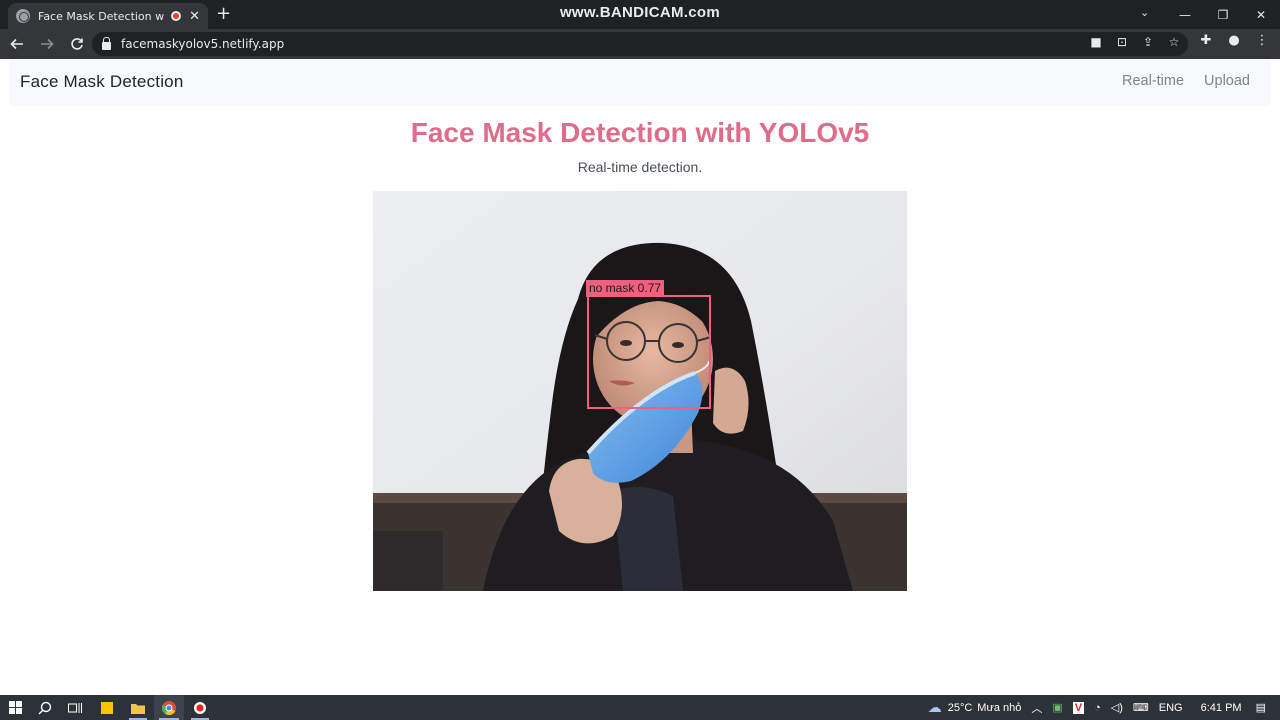 Image resolution: width=1280 pixels, height=720 pixels. I want to click on folder-icon, so click(138, 708).